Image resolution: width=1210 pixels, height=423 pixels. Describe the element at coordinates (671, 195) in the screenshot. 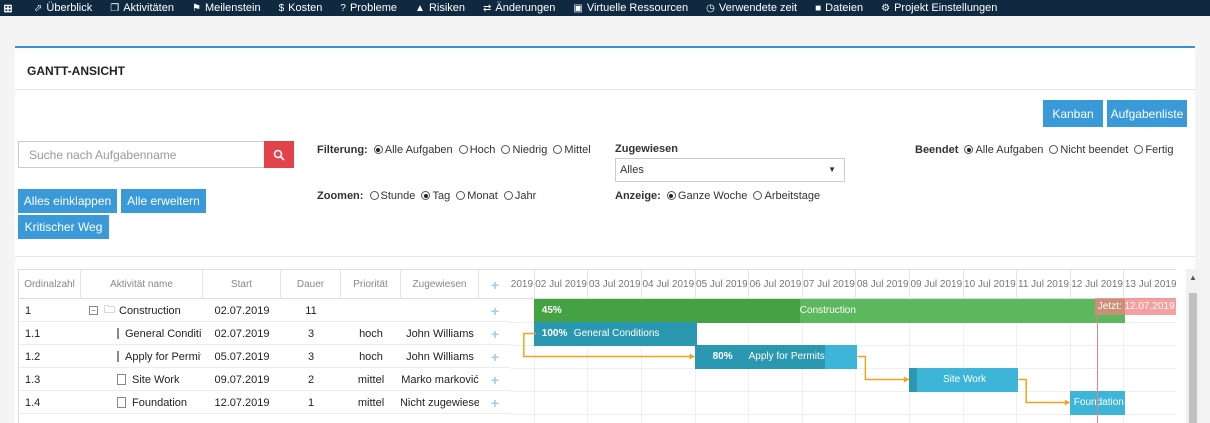

I see `display-radio-full-week` at that location.